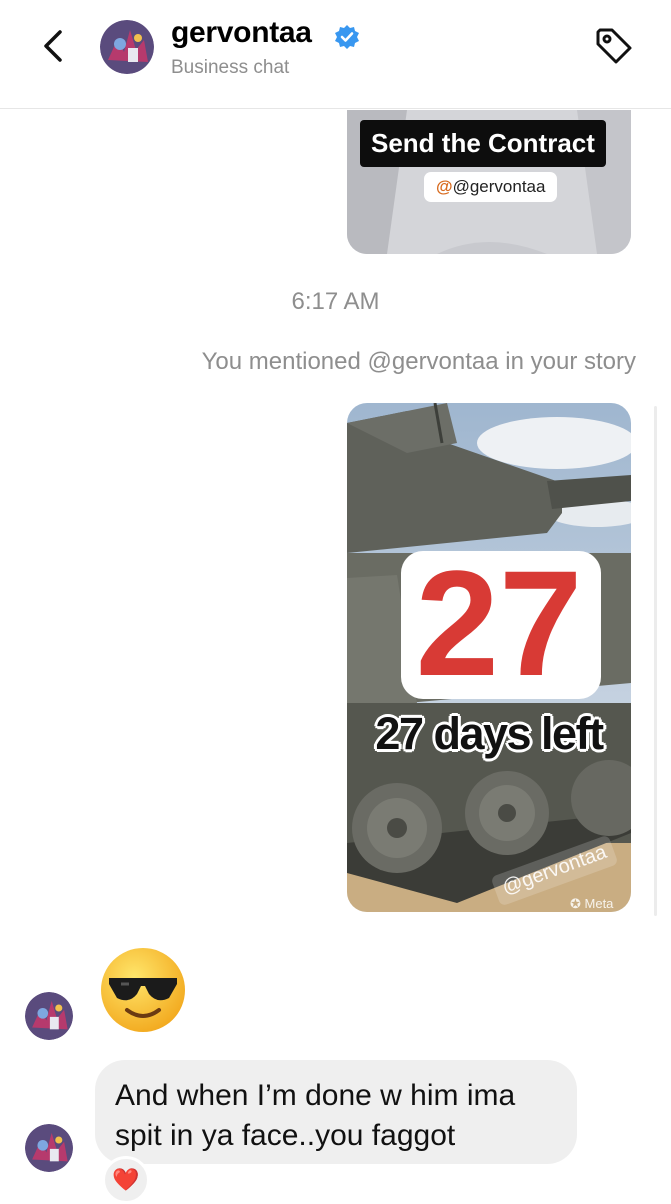 The height and width of the screenshot is (1204, 671). I want to click on chat-header: gervontaa Business chat, so click(335, 54).